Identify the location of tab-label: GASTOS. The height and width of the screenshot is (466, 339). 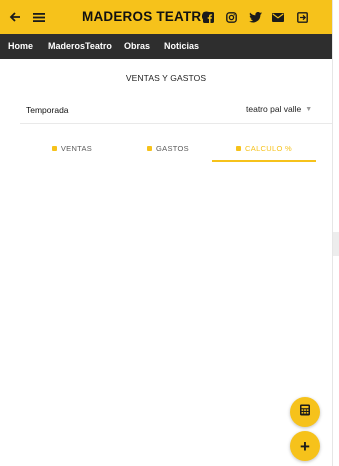
(172, 148).